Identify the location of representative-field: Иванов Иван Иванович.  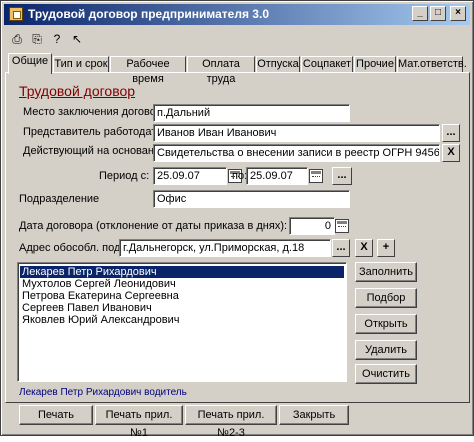
(296, 133).